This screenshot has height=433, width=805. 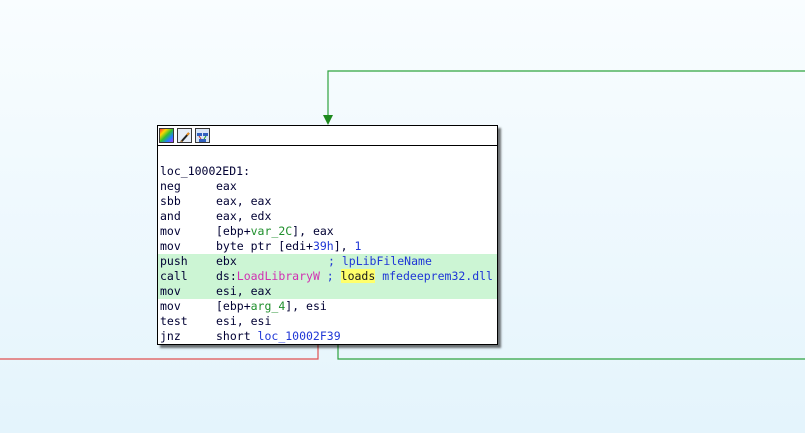 I want to click on instruction-line: mov byte ptr [edi+39h], 1, so click(x=327, y=246).